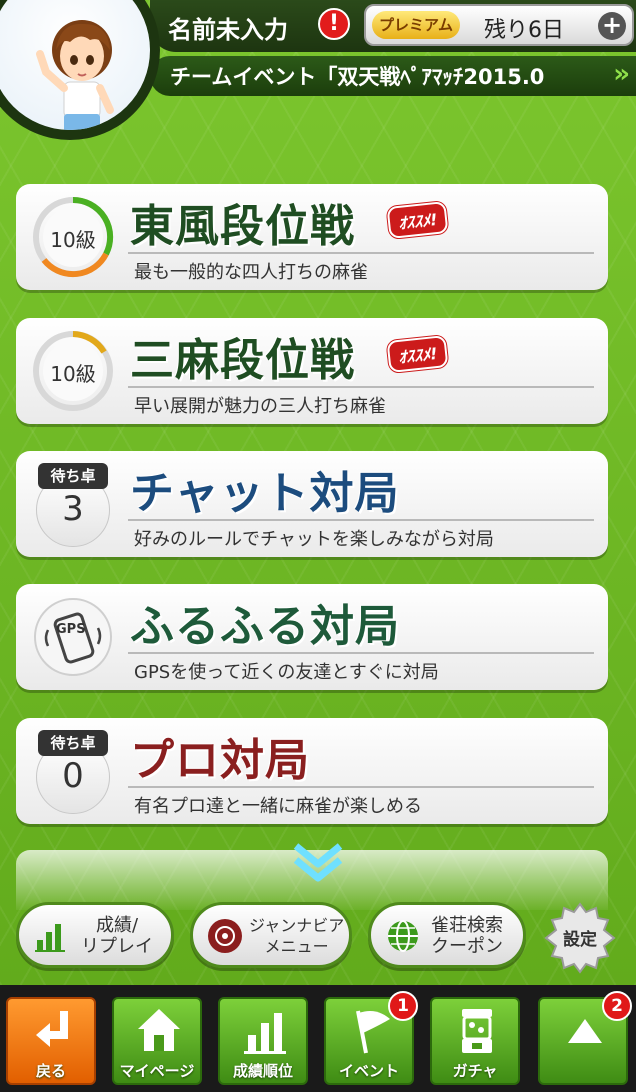  Describe the element at coordinates (403, 1006) in the screenshot. I see `notification-badge: 1` at that location.